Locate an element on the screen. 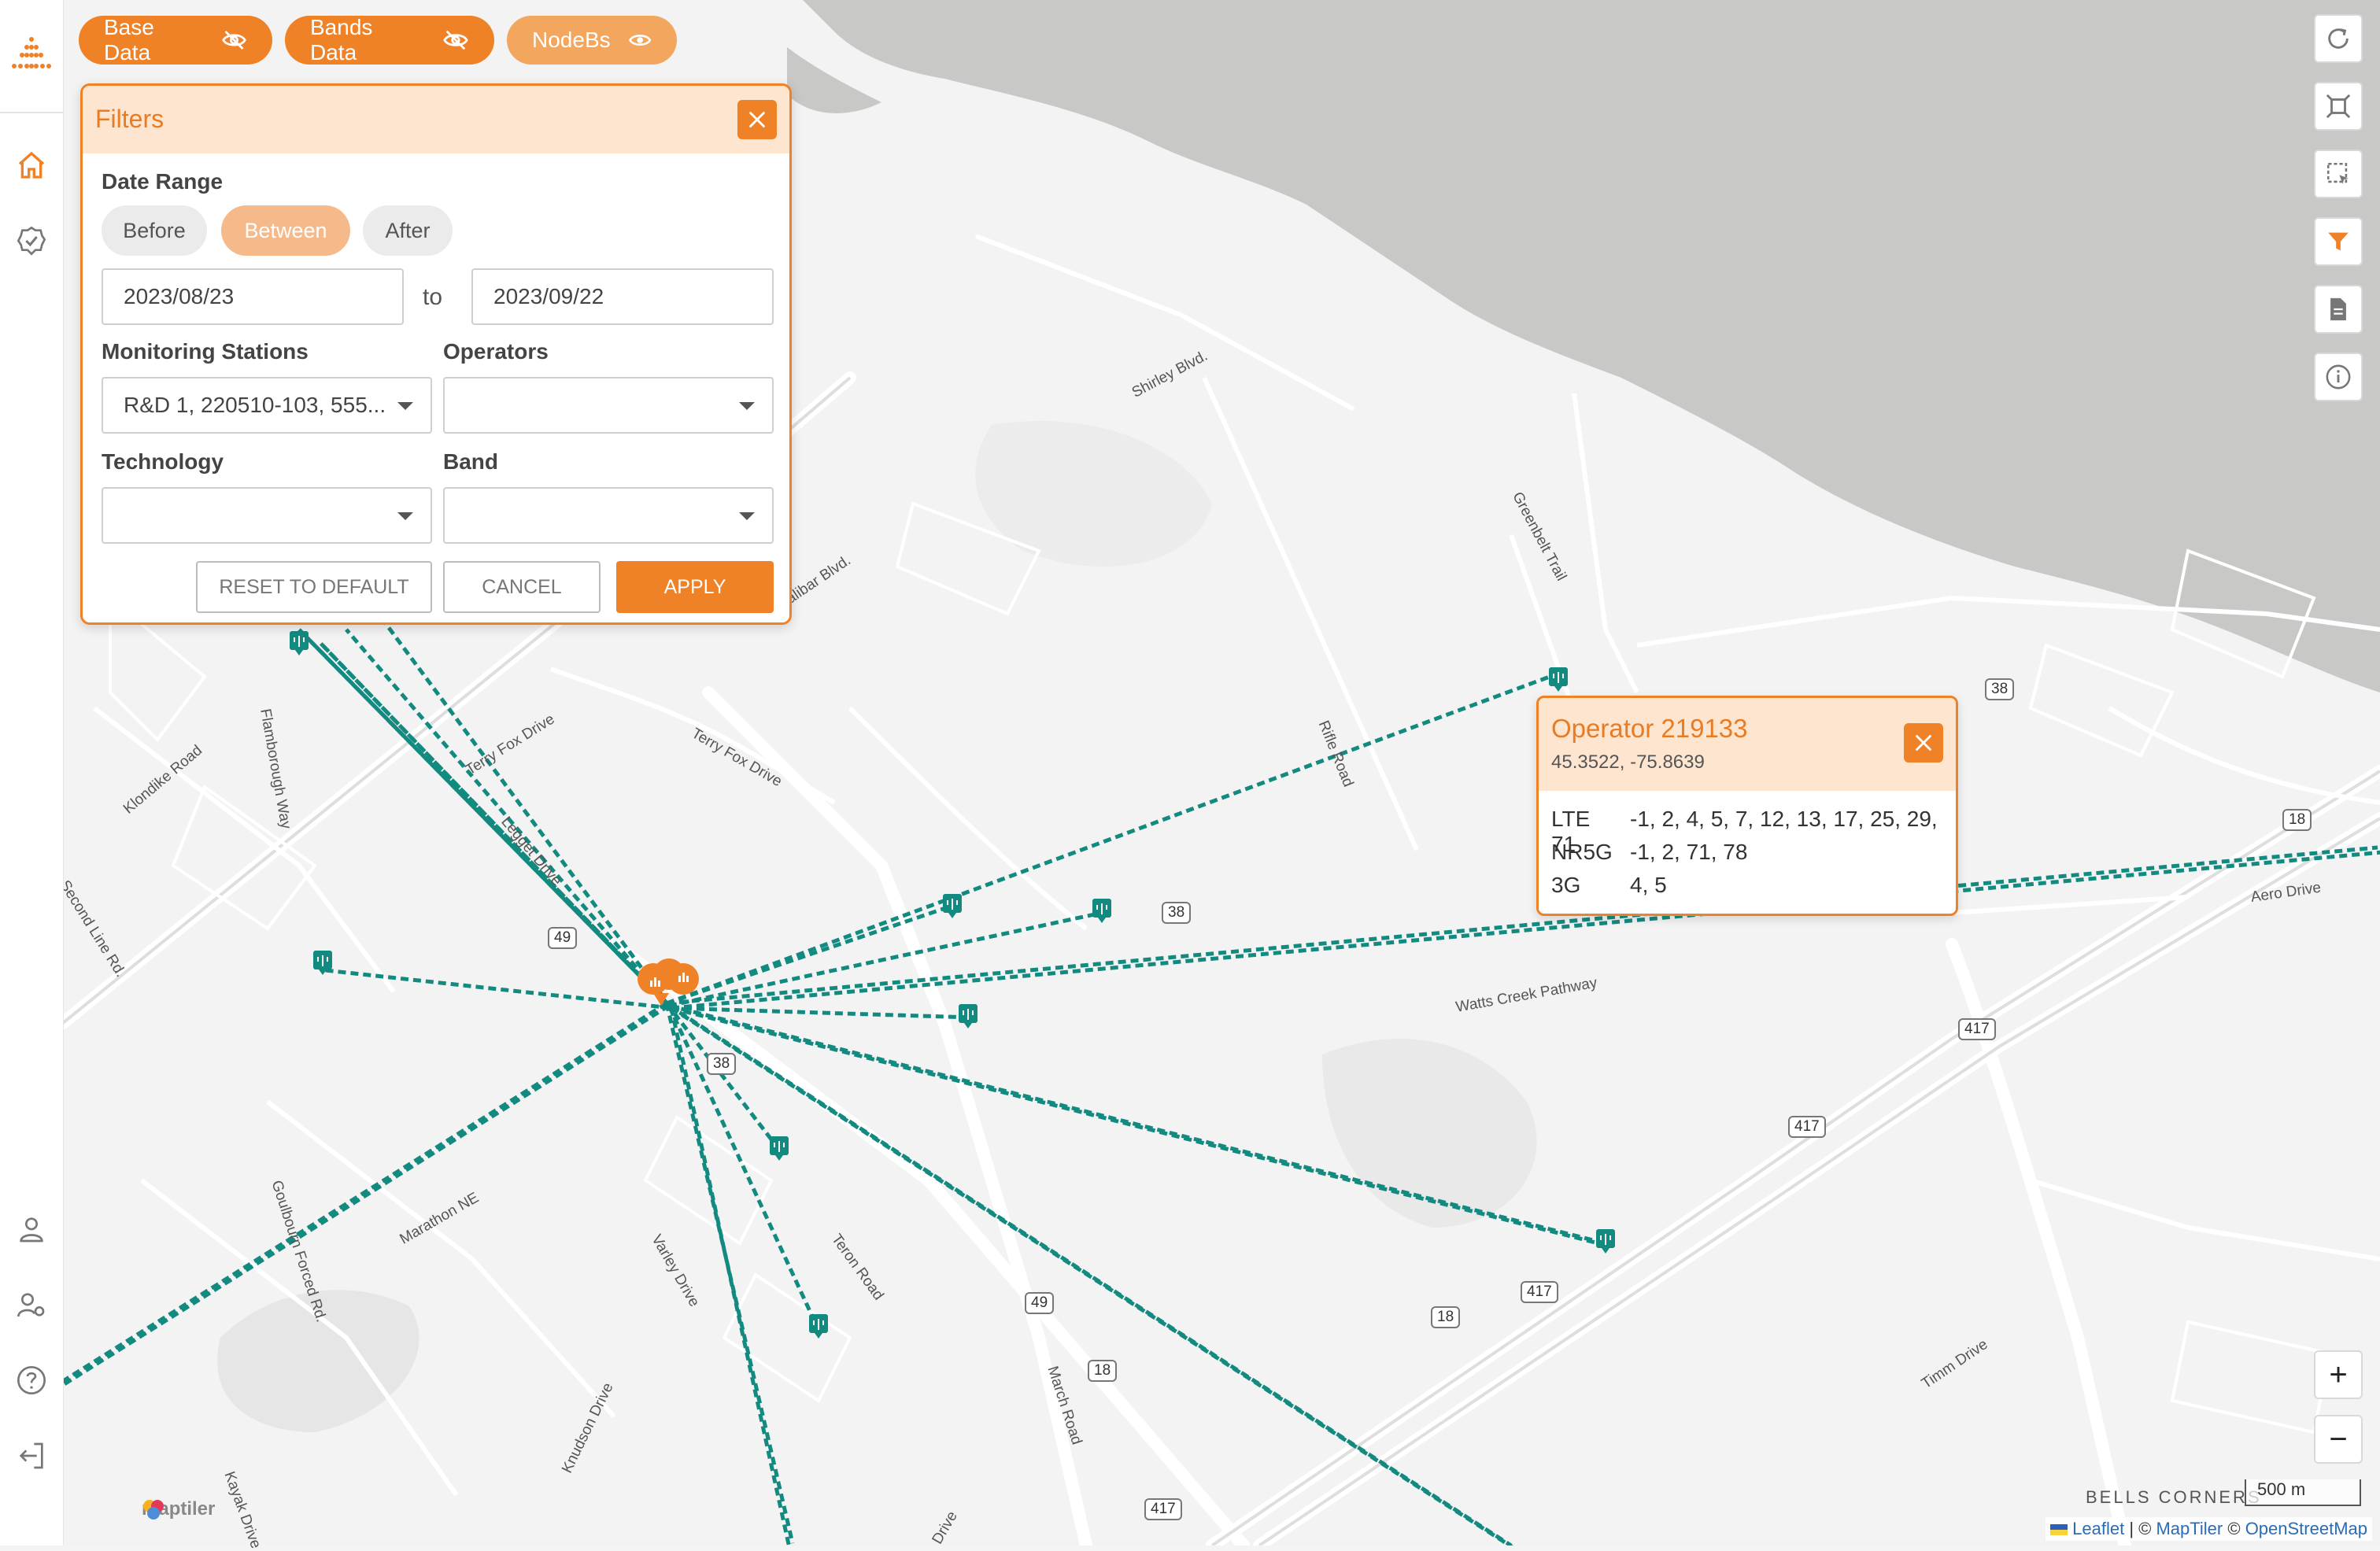 The height and width of the screenshot is (1551, 2380). reset-to-default-button: RESET TO DEFAULT is located at coordinates (314, 587).